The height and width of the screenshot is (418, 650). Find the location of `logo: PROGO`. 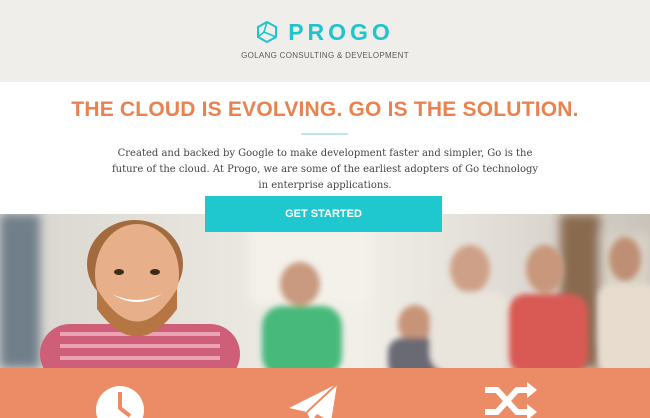

logo: PROGO is located at coordinates (325, 32).